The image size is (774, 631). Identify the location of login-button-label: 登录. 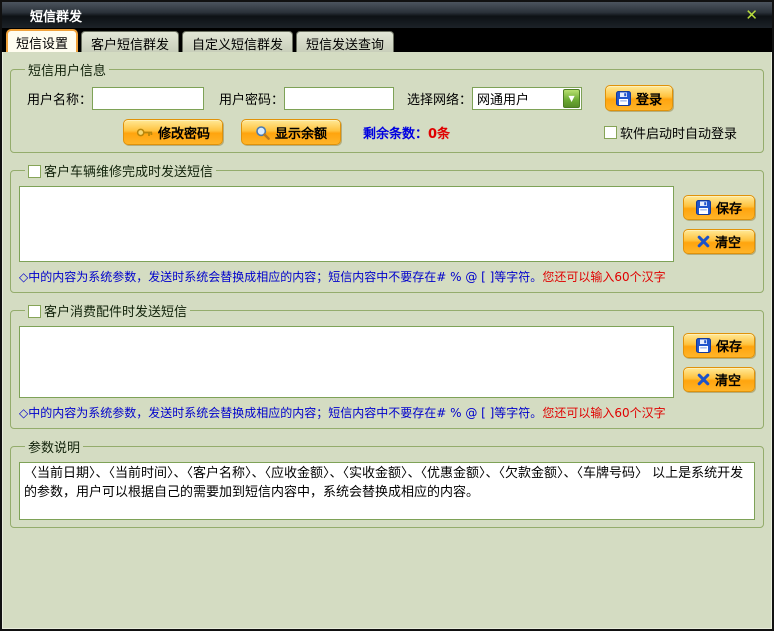
(649, 100).